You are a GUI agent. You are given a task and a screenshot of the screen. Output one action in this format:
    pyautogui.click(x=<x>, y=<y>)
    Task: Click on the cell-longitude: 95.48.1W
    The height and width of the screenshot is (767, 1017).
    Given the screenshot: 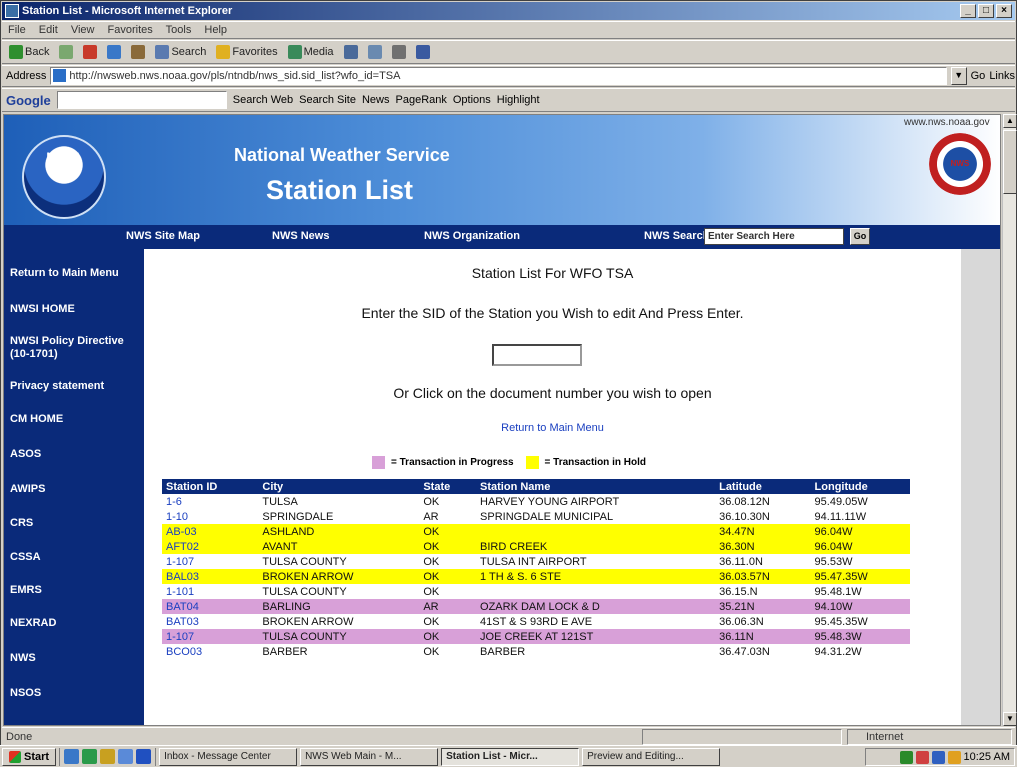 What is the action you would take?
    pyautogui.click(x=838, y=591)
    